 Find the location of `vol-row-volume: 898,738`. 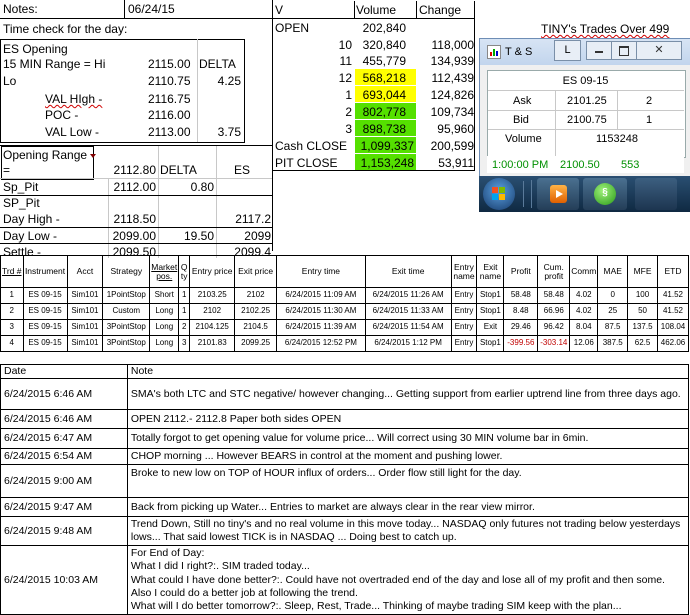

vol-row-volume: 898,738 is located at coordinates (384, 129).